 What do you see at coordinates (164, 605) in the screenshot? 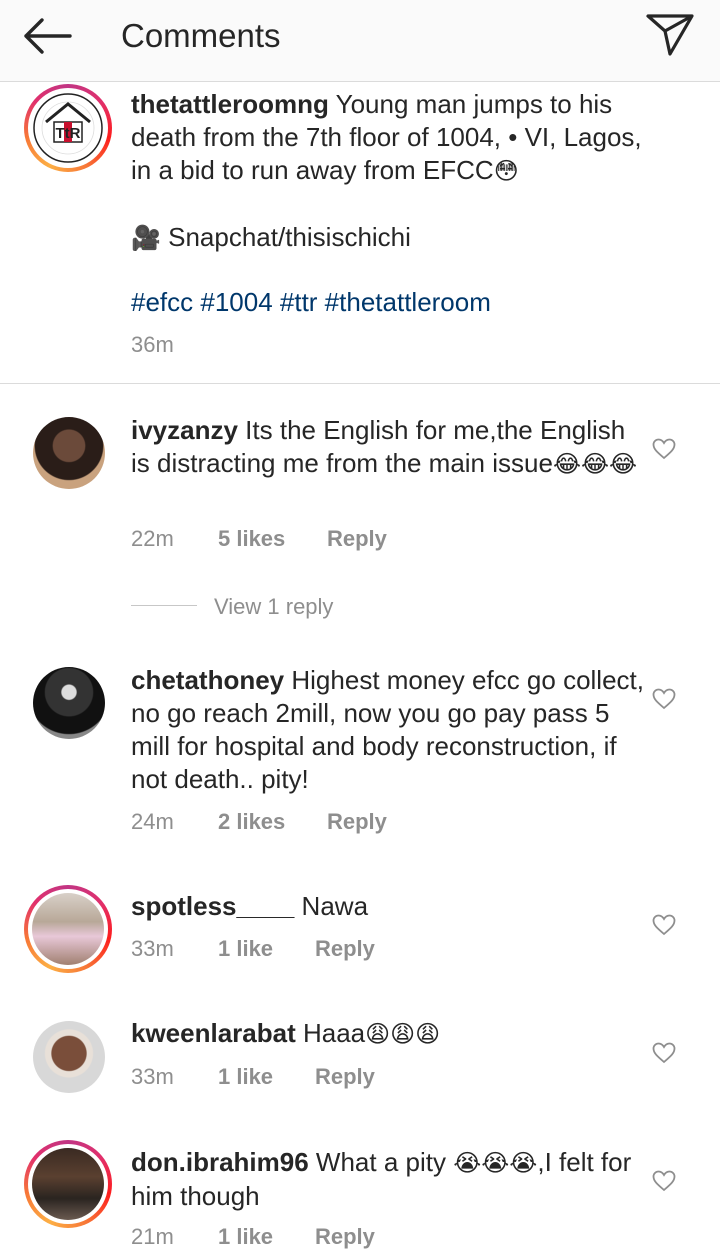
I see `view-replies-line` at bounding box center [164, 605].